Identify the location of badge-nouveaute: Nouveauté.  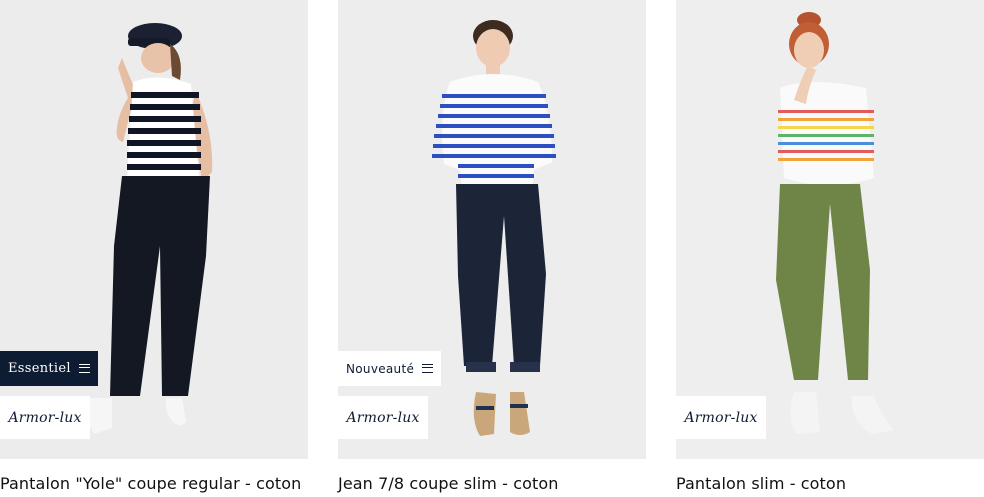
(390, 368).